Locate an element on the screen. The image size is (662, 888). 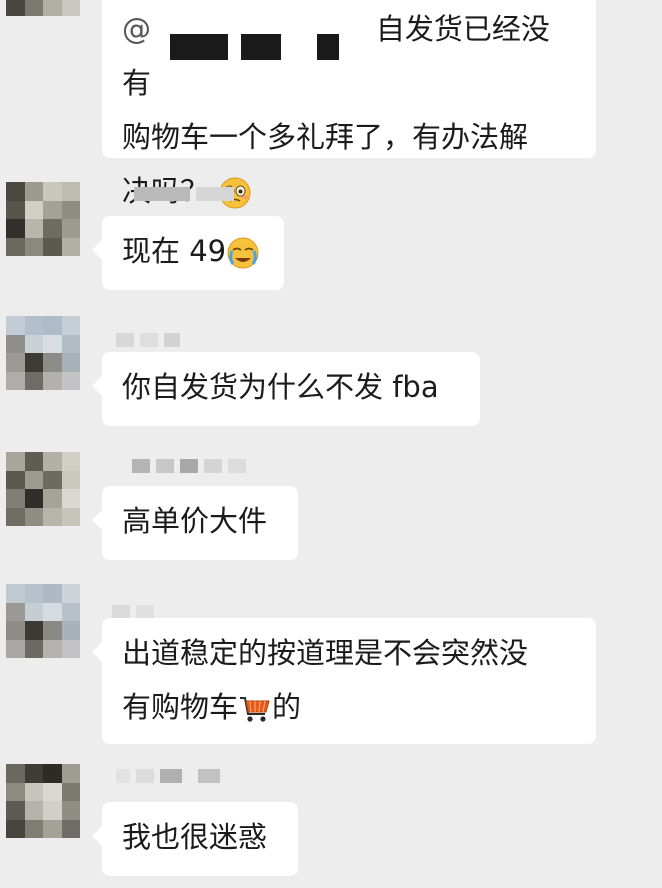
message-text: 你自发货为什么不发 fba is located at coordinates (280, 387).